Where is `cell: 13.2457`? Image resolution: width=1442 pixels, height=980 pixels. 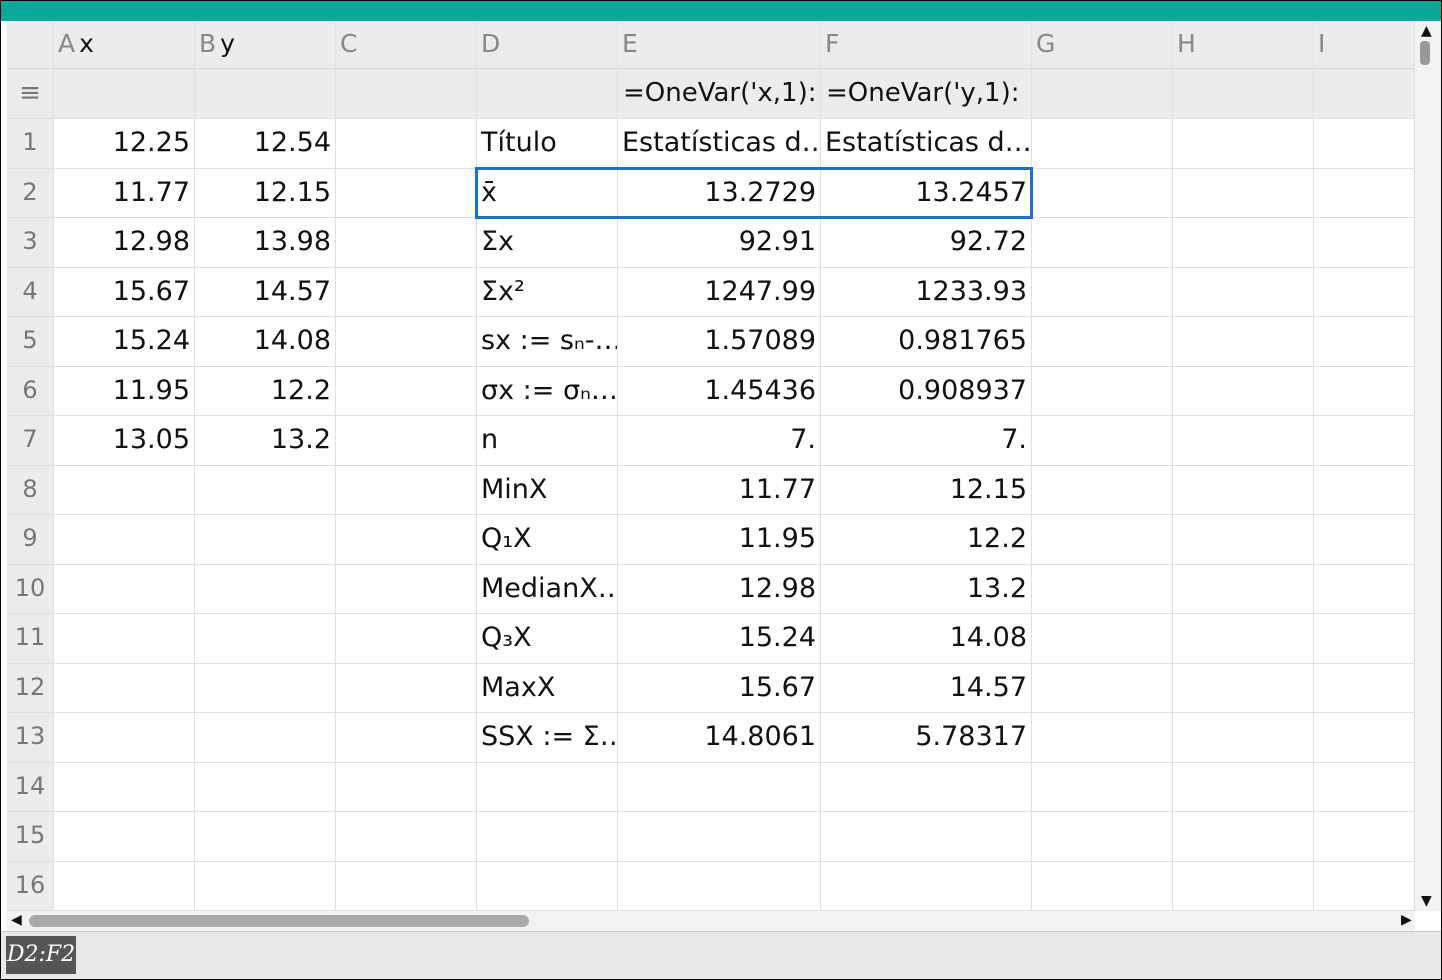 cell: 13.2457 is located at coordinates (926, 193).